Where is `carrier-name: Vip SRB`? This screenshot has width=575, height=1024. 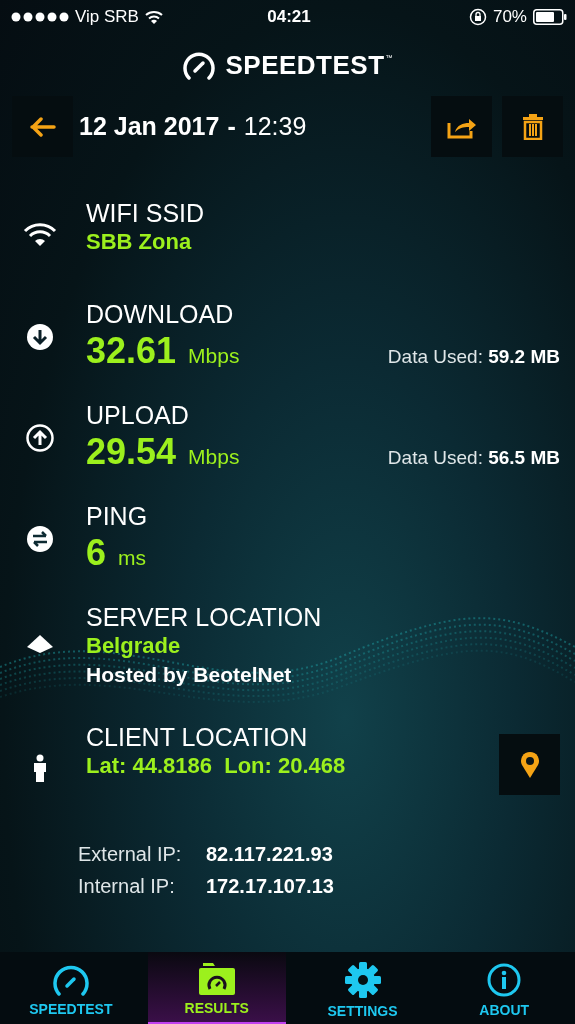
carrier-name: Vip SRB is located at coordinates (107, 17).